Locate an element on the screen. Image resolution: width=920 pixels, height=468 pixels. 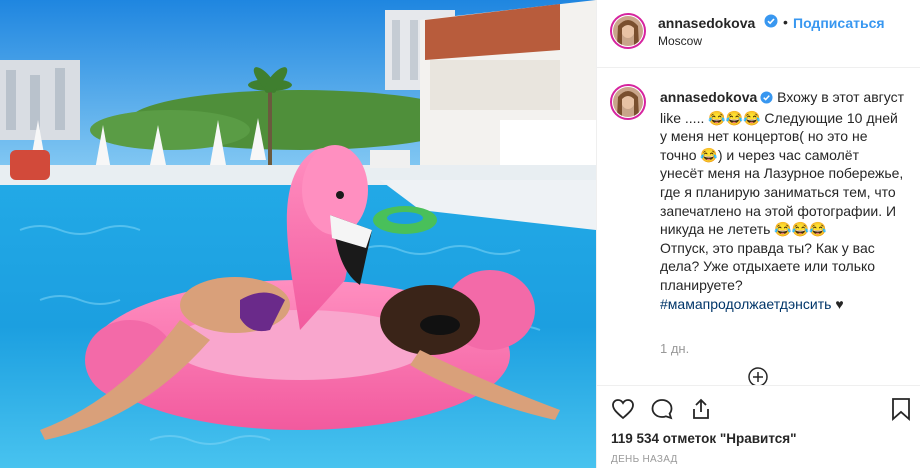
caption-author-avatar is located at coordinates (628, 102).